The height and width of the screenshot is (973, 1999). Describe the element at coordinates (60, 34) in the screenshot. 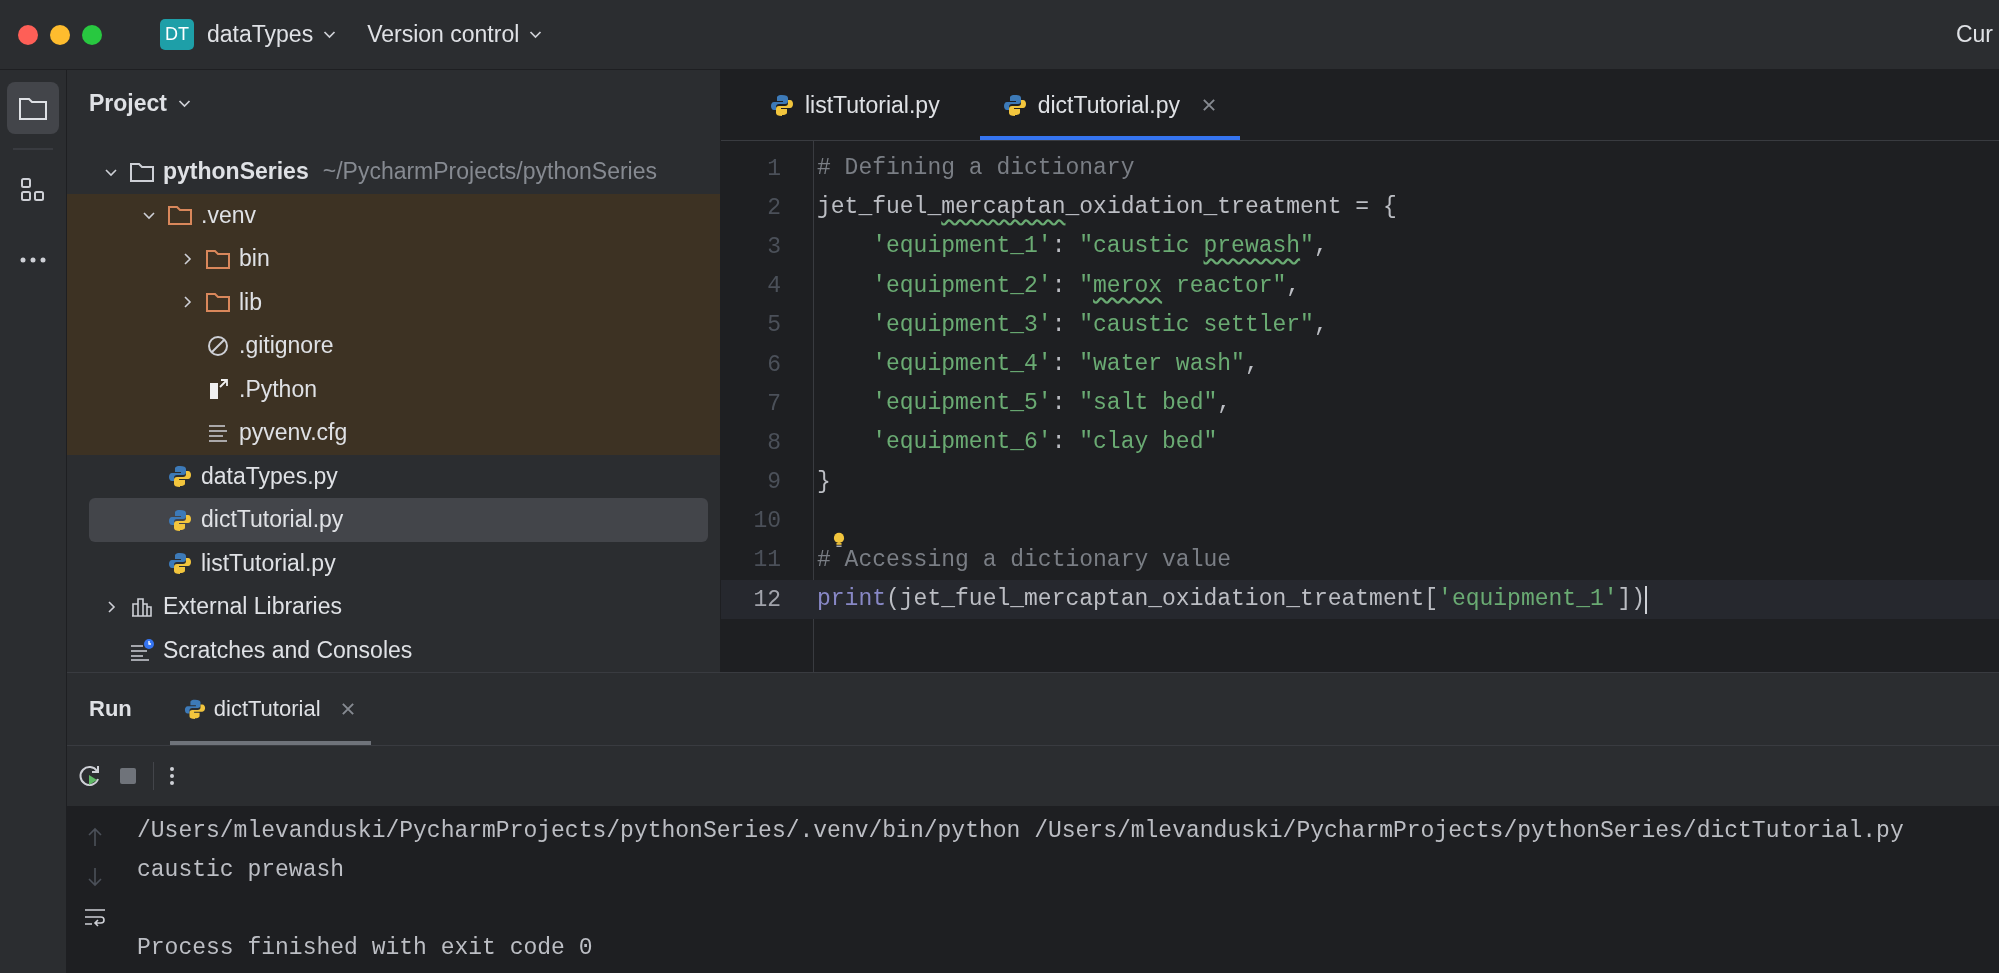

I see `minimize-window-button` at that location.